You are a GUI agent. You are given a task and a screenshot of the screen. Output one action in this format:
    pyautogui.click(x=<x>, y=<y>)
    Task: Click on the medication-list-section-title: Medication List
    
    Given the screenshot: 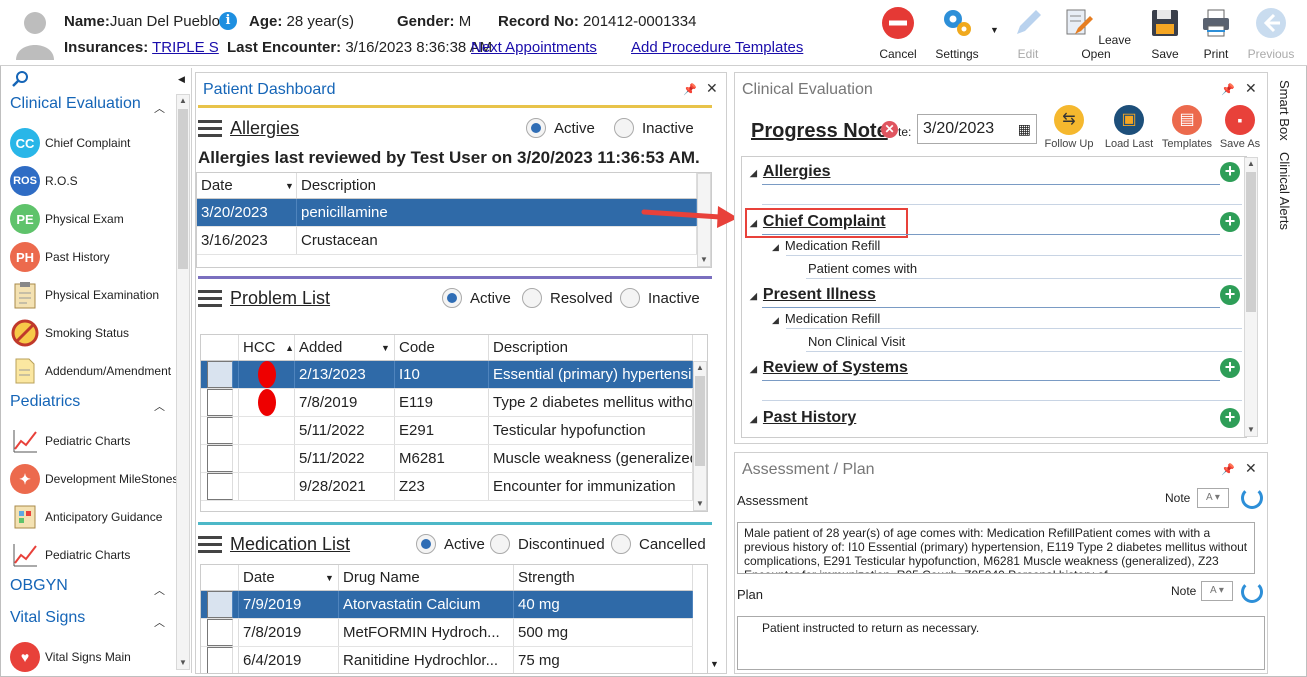 What is the action you would take?
    pyautogui.click(x=274, y=544)
    